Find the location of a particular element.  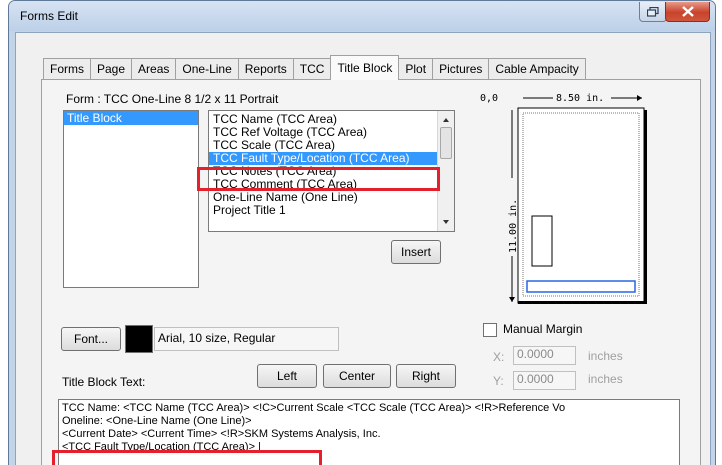

title-bar: Forms Edit is located at coordinates (362, 16).